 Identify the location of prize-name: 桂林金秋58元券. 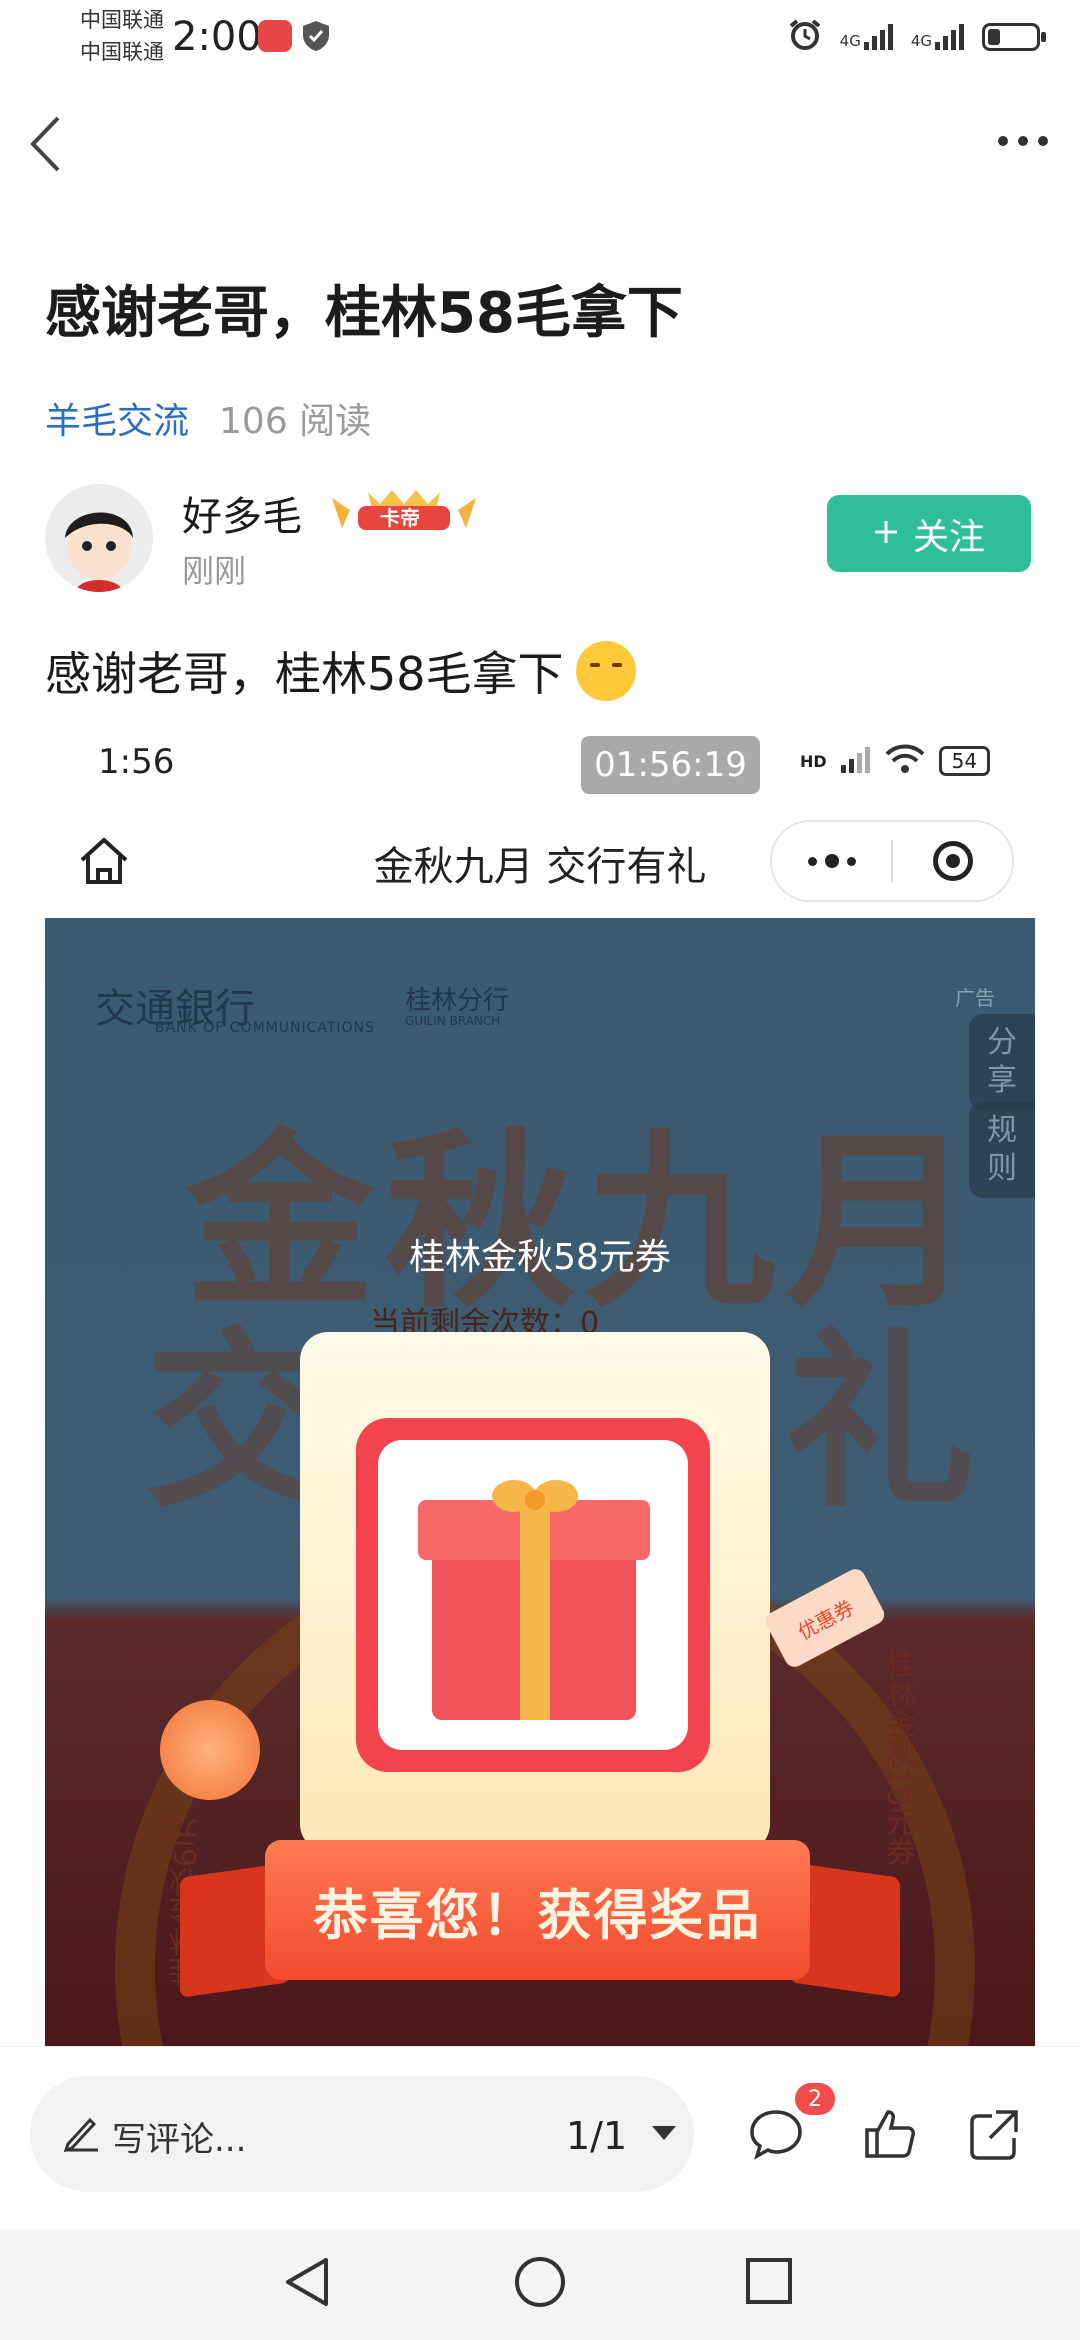
(540, 1257).